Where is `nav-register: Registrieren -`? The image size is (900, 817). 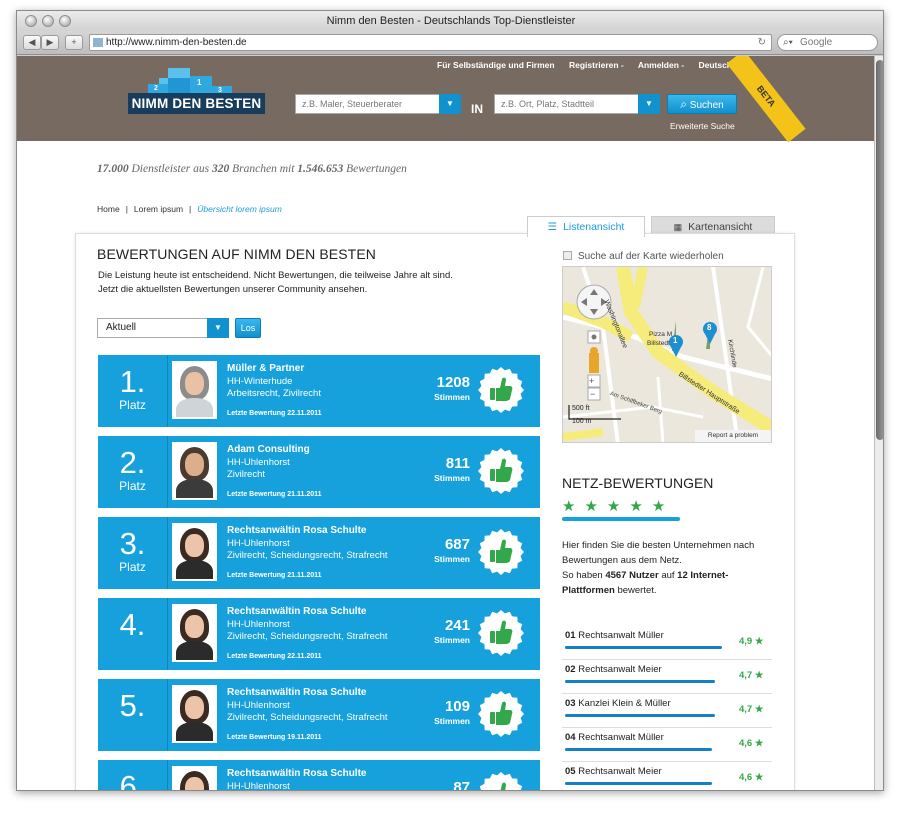 nav-register: Registrieren - is located at coordinates (596, 65).